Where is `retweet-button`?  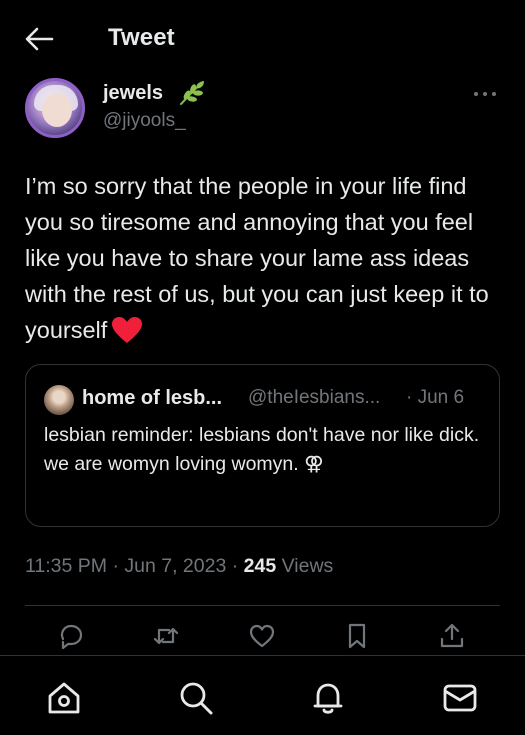
retweet-button is located at coordinates (167, 639).